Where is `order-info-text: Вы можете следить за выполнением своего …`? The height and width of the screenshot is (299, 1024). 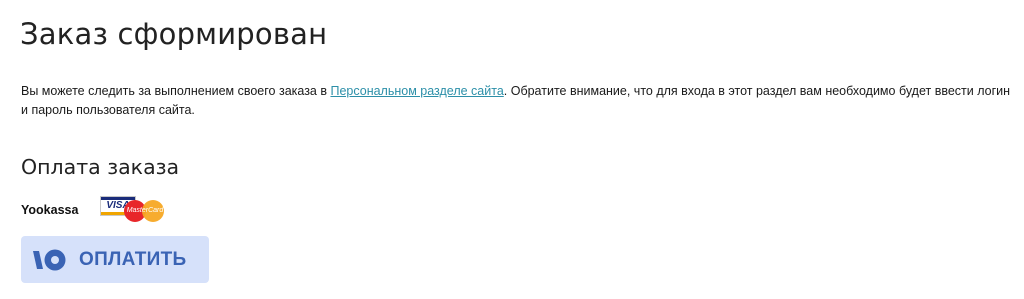
order-info-text: Вы можете следить за выполнением своего … is located at coordinates (516, 101).